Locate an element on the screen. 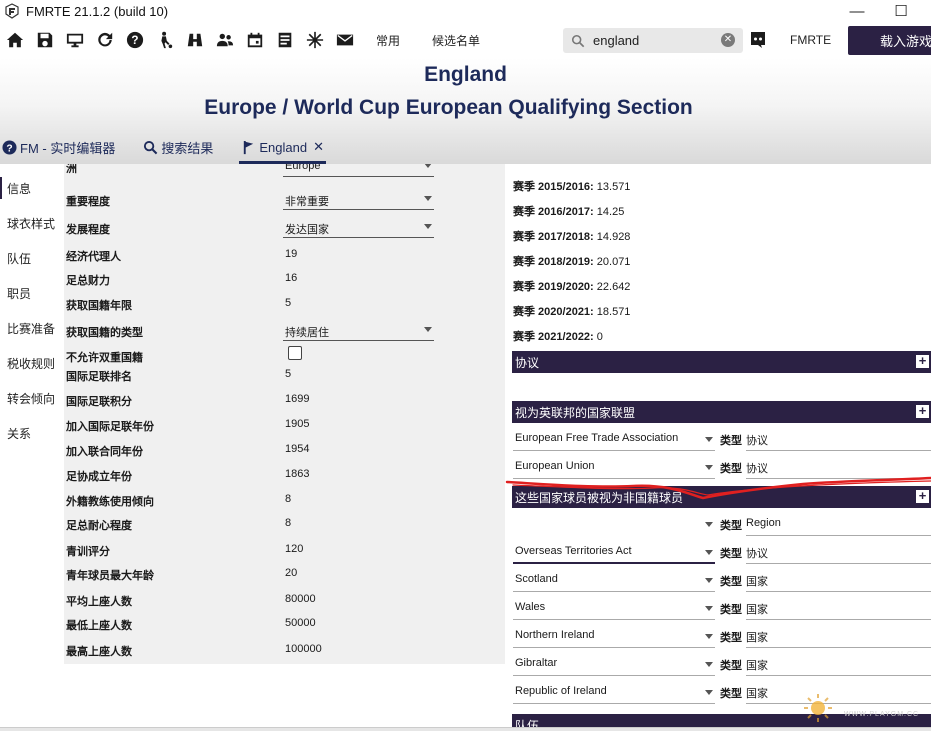 The width and height of the screenshot is (931, 731). refresh-icon is located at coordinates (105, 40).